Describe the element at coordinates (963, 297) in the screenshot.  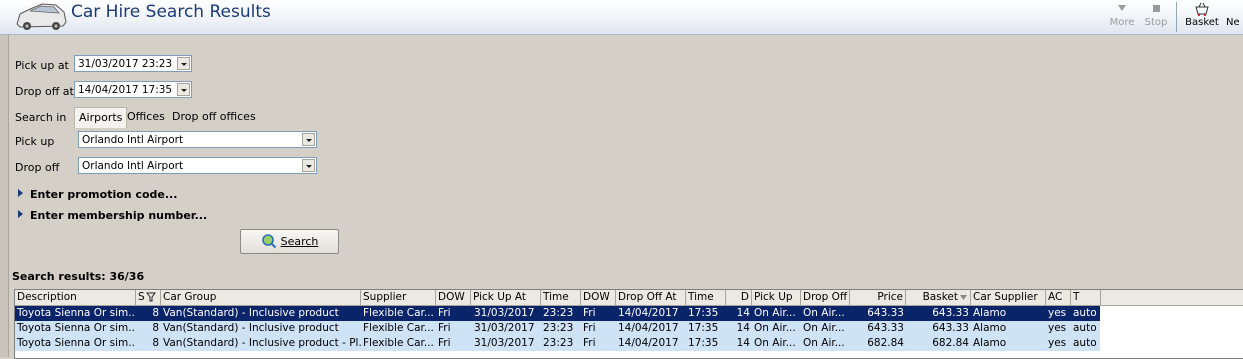
I see `sort-desc-icon` at that location.